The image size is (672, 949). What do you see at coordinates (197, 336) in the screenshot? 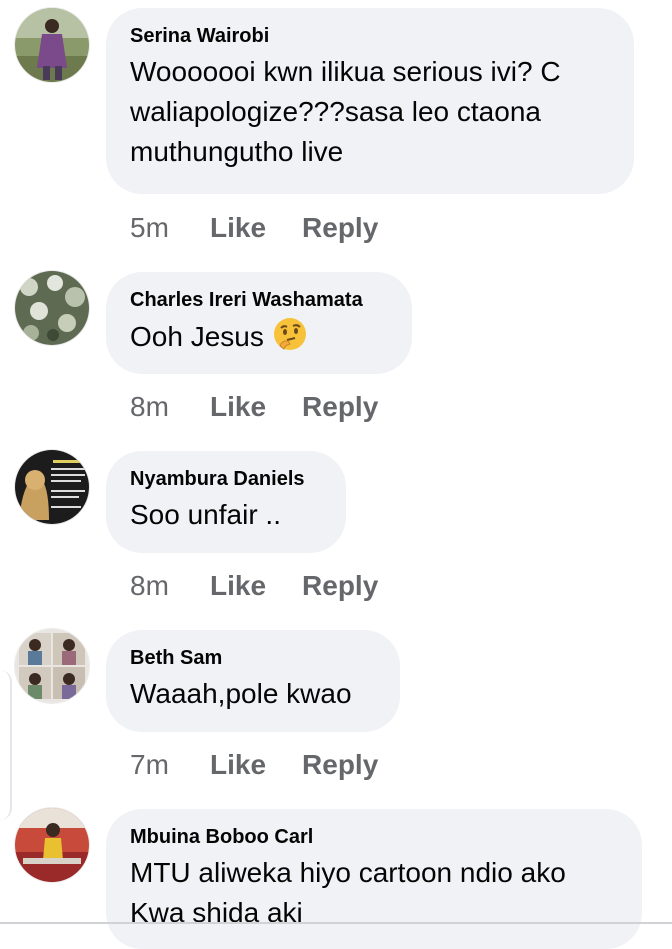
I see `comment-text-content: Ooh Jesus` at bounding box center [197, 336].